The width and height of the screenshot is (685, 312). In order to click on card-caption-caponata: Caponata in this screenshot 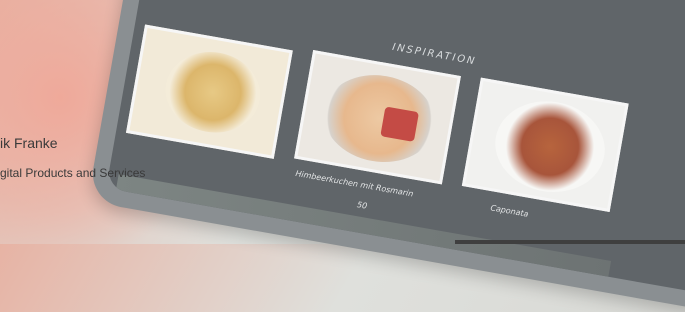, I will do `click(509, 211)`.